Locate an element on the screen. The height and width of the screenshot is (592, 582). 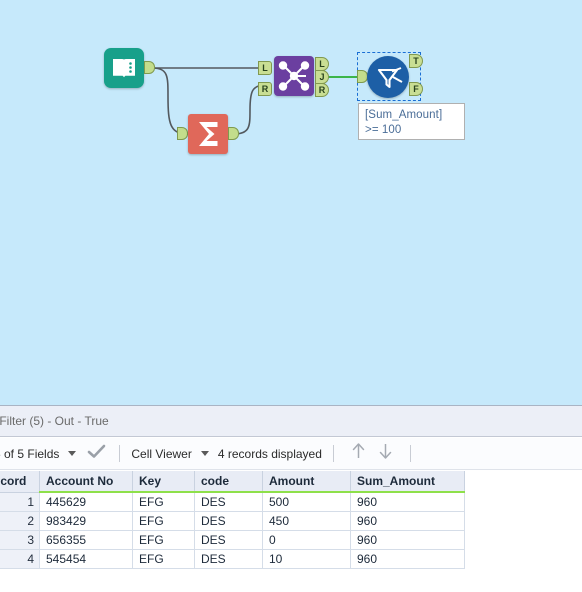
cell-account-no: 545454 is located at coordinates (86, 559).